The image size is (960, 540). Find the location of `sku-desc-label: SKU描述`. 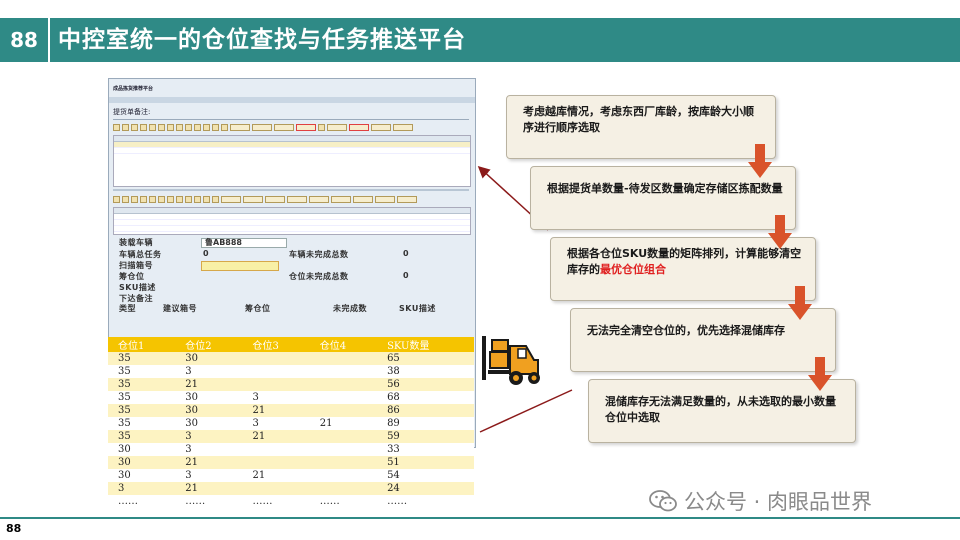

sku-desc-label: SKU描述 is located at coordinates (137, 287).